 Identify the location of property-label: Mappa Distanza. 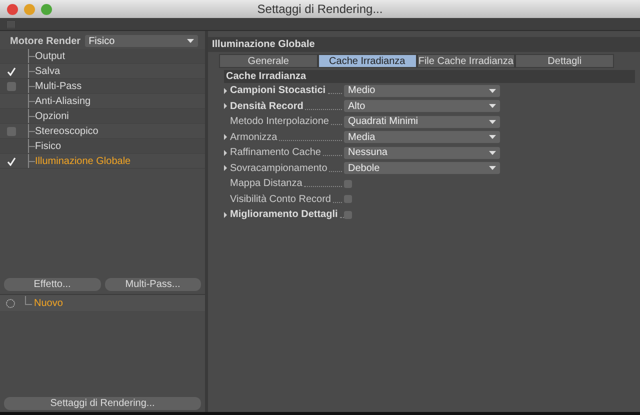
(266, 184).